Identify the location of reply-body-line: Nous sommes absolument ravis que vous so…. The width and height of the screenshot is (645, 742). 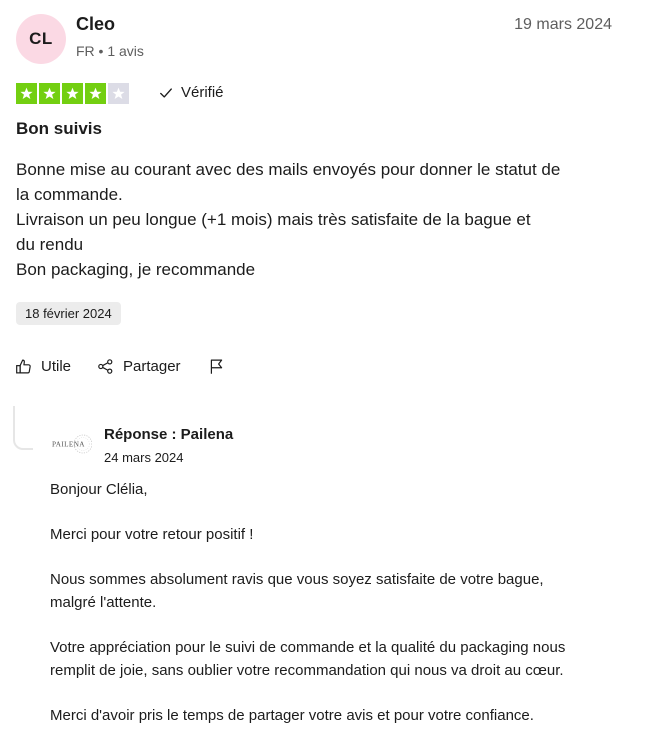
(297, 579).